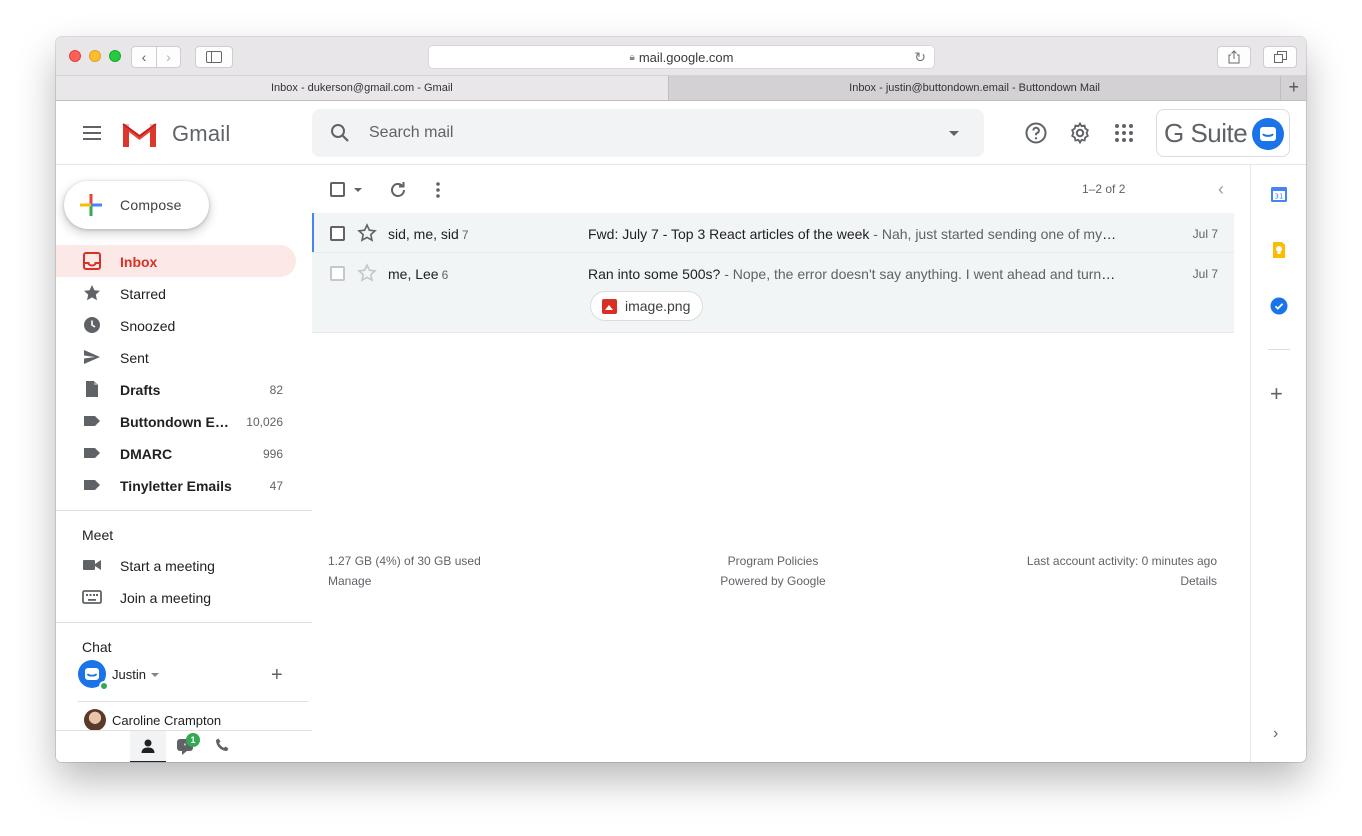 Image resolution: width=1362 pixels, height=836 pixels. Describe the element at coordinates (115, 56) in the screenshot. I see `zoom-window-button` at that location.